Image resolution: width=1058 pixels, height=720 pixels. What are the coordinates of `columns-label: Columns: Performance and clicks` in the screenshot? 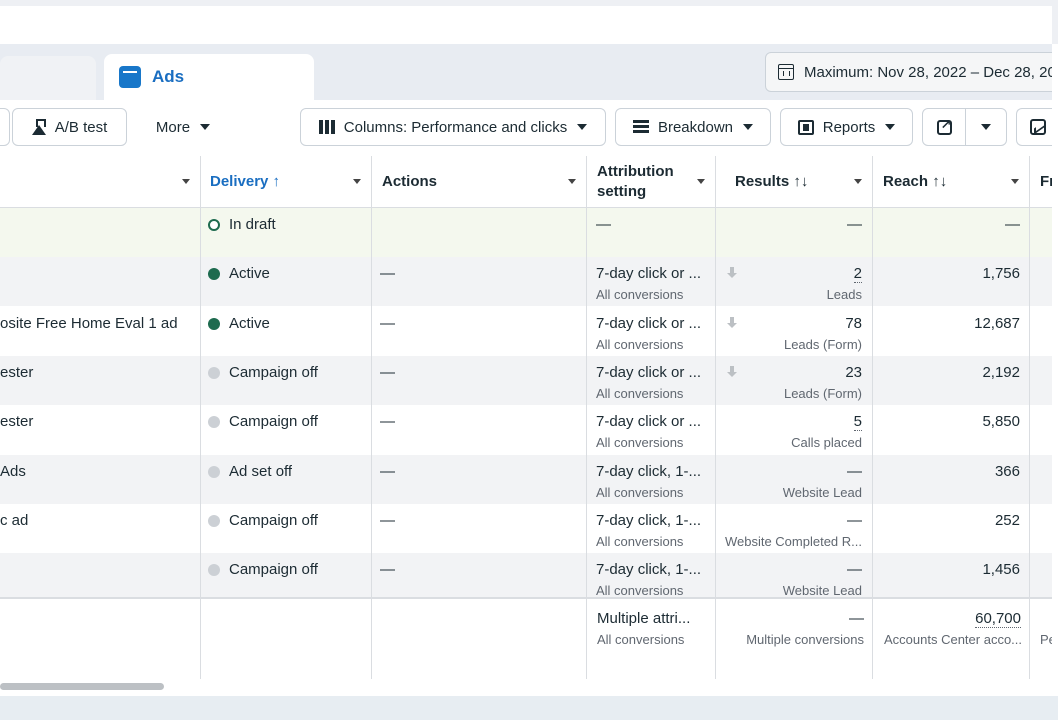 It's located at (455, 127).